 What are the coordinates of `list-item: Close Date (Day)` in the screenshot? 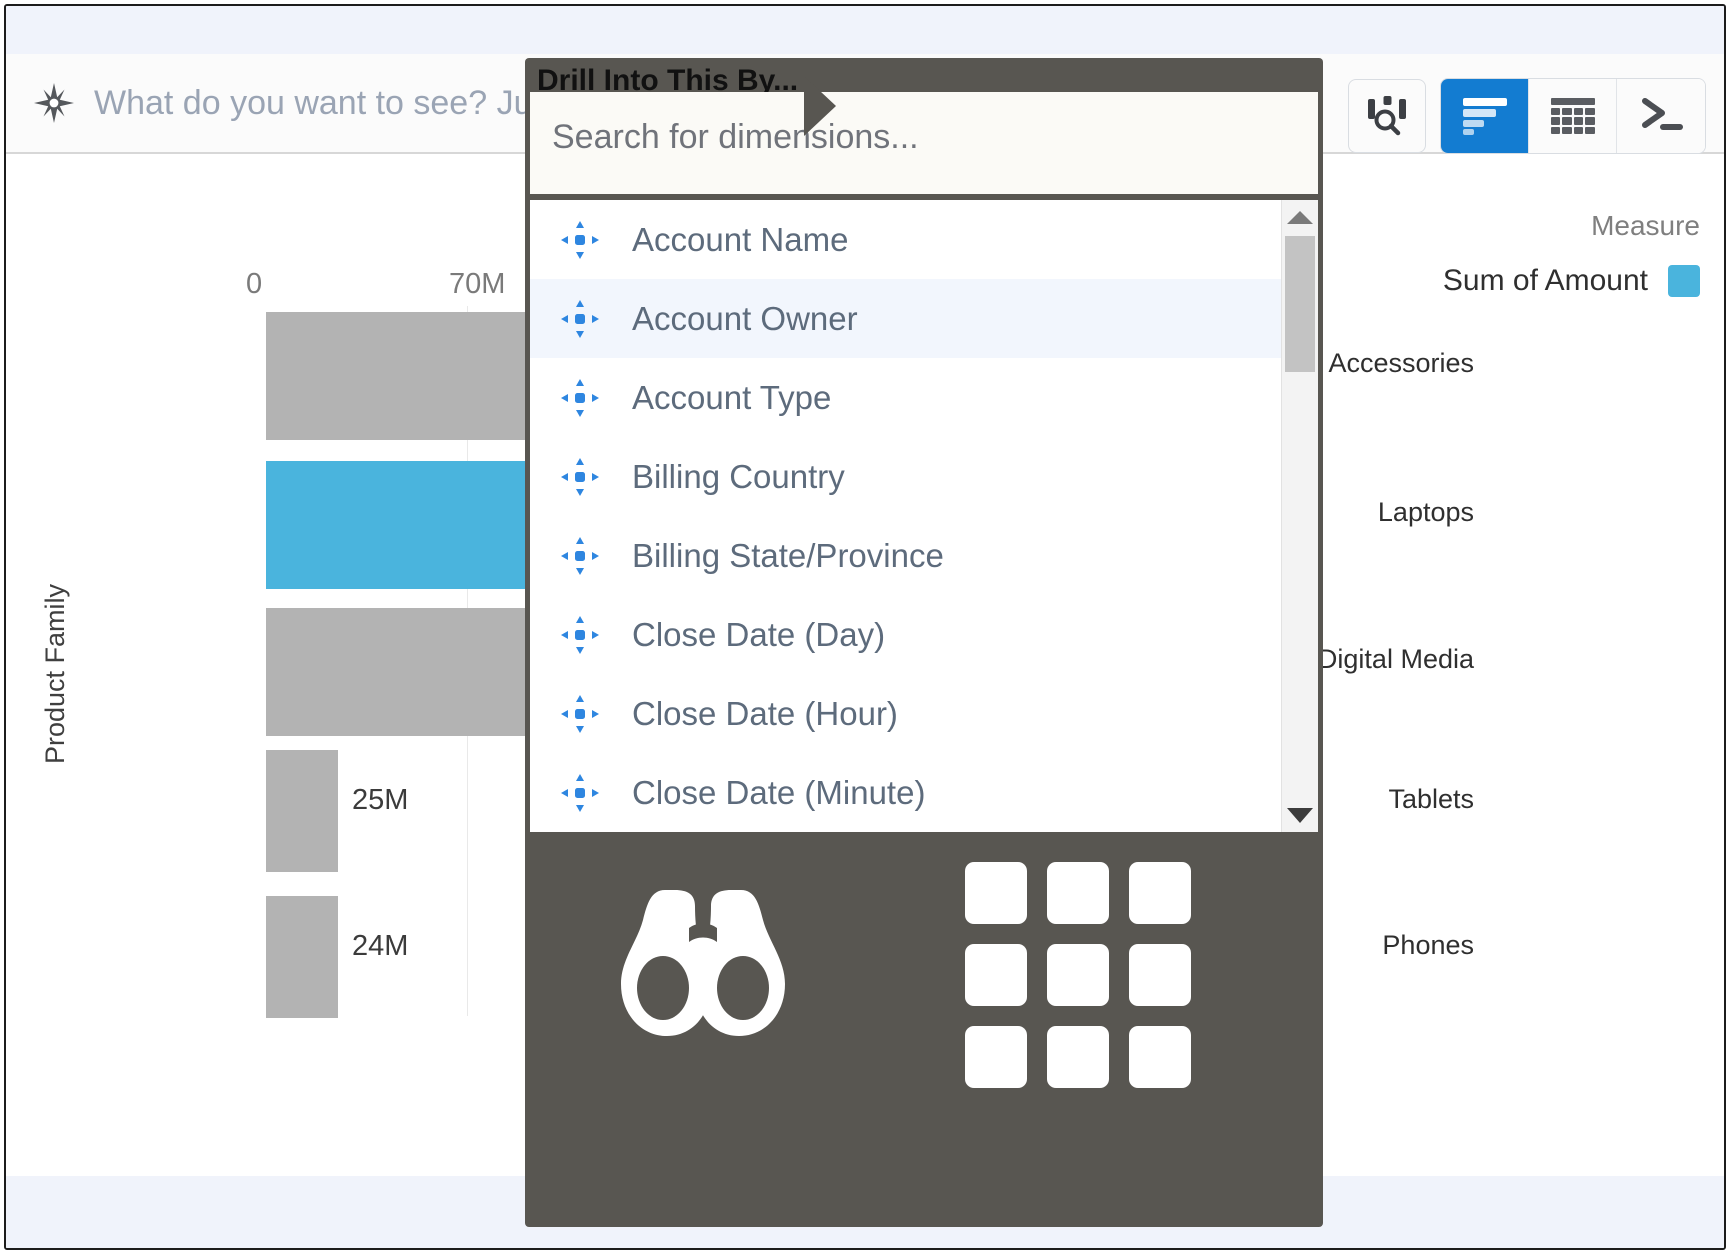 It's located at (924, 634).